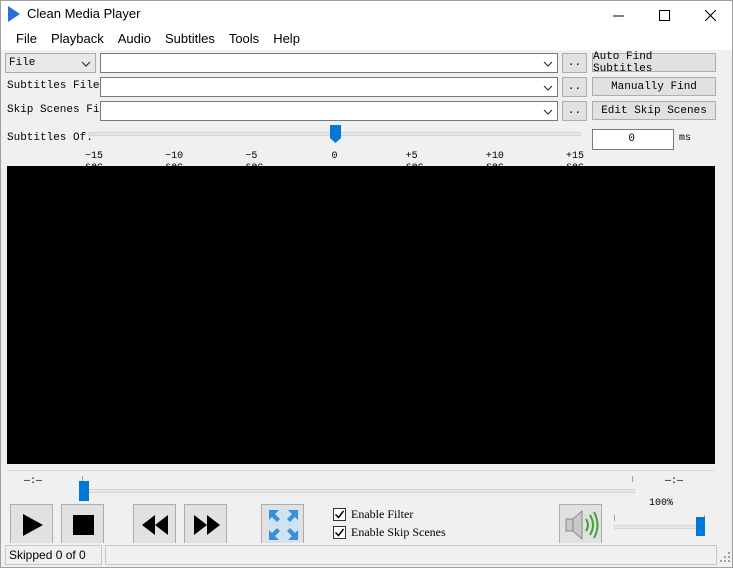 The height and width of the screenshot is (568, 733). What do you see at coordinates (54, 110) in the screenshot?
I see `skip-scenes-file-label: Skip Scenes File` at bounding box center [54, 110].